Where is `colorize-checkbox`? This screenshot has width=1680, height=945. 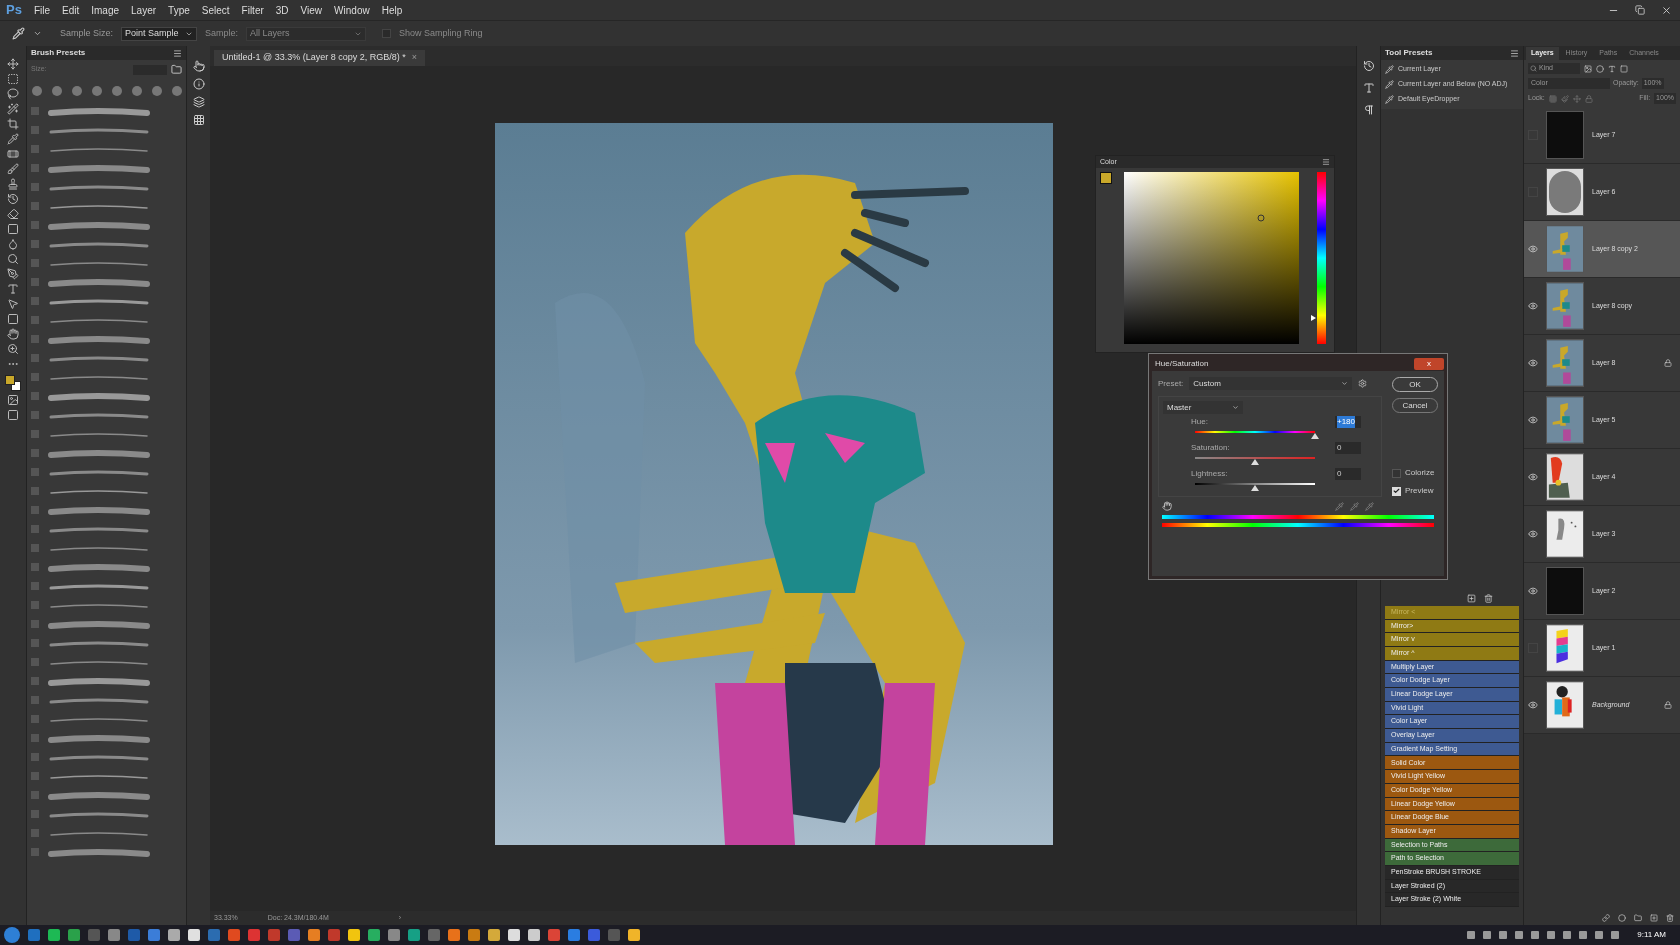 colorize-checkbox is located at coordinates (1396, 473).